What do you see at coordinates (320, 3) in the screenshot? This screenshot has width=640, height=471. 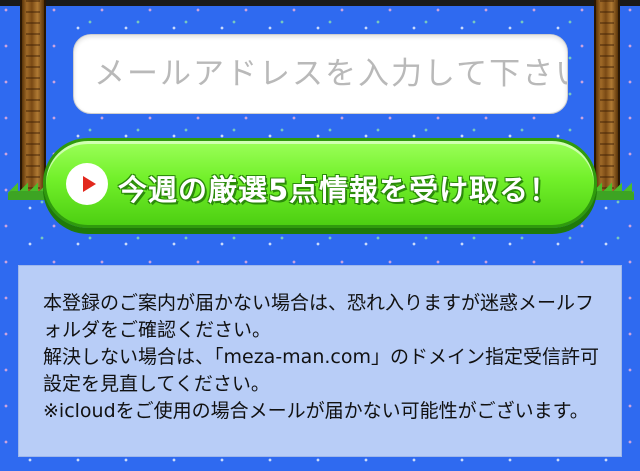 I see `signboard-top-beam` at bounding box center [320, 3].